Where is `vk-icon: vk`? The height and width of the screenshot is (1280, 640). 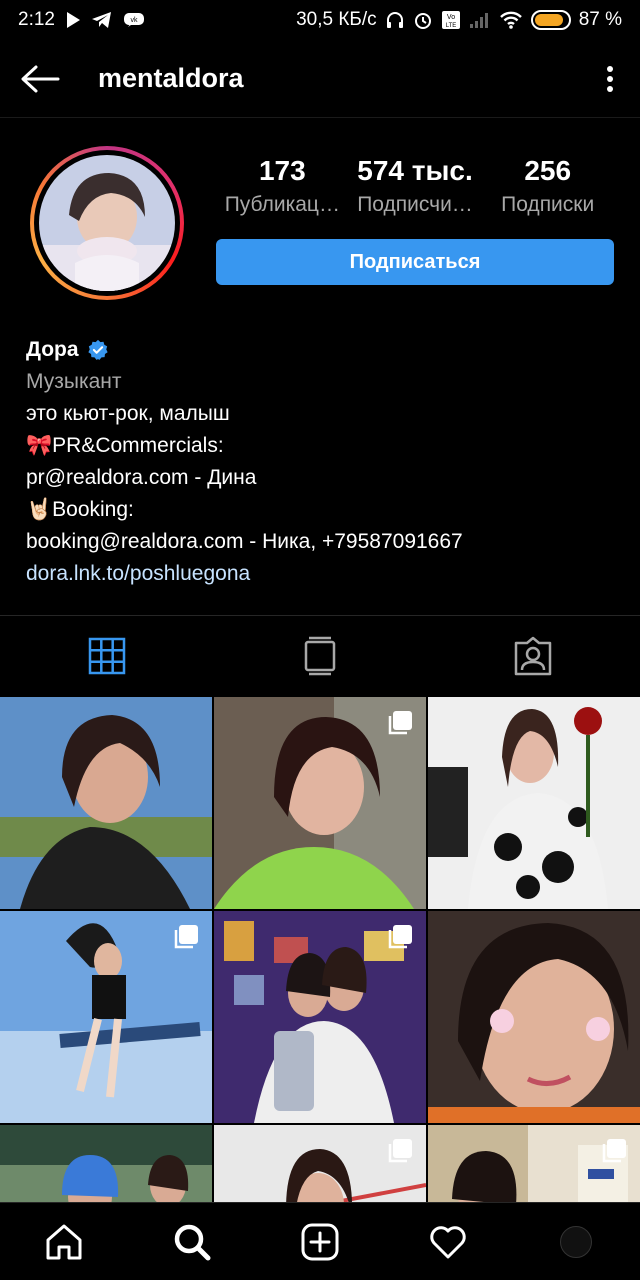
vk-icon: vk is located at coordinates (135, 20).